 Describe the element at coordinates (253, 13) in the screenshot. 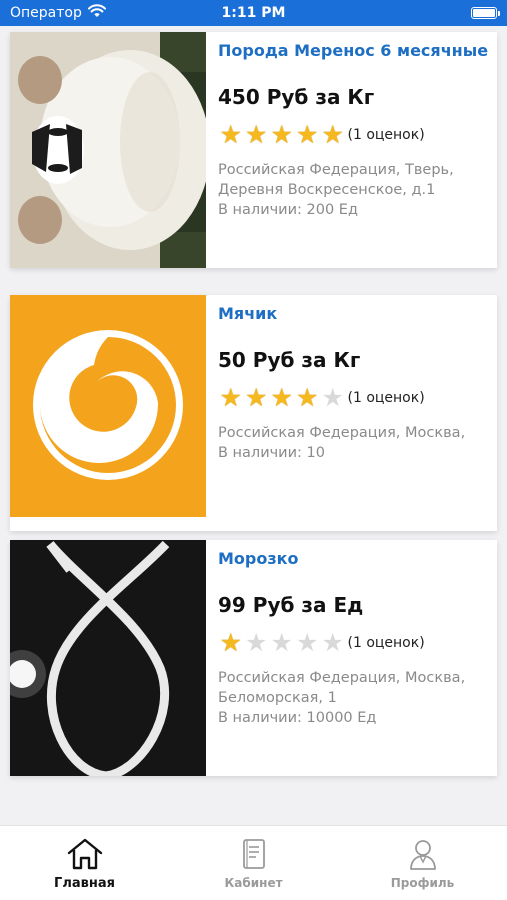

I see `status-bar: Оператор 1:11 PM` at that location.